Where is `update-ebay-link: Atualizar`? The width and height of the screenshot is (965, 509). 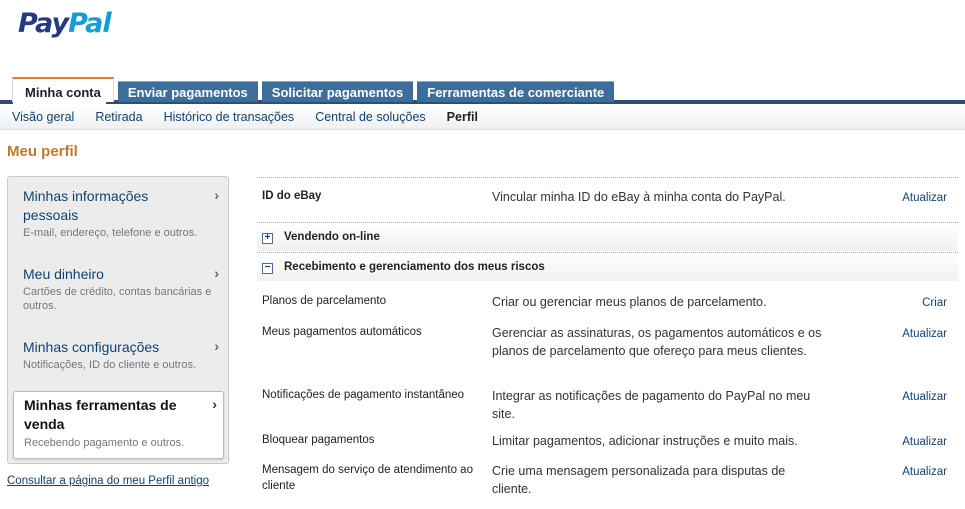 update-ebay-link: Atualizar is located at coordinates (924, 198).